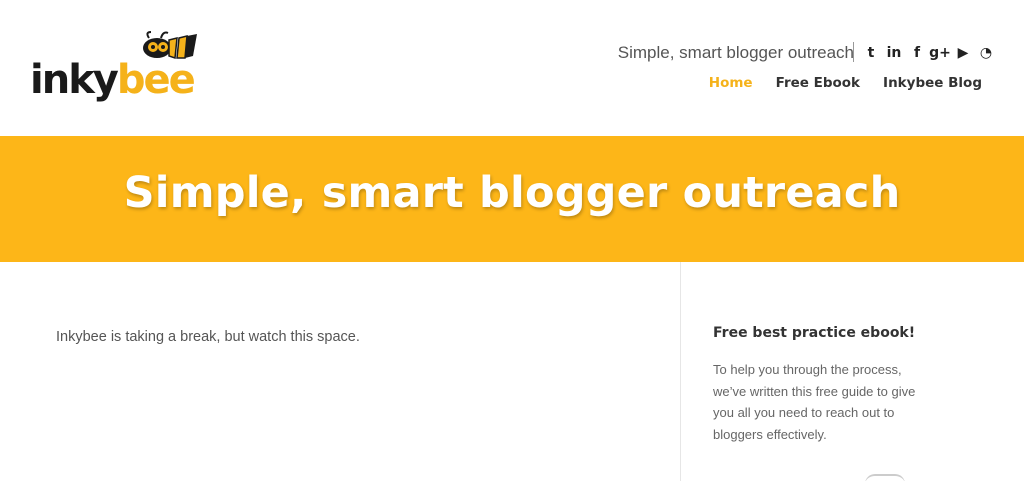  I want to click on content-divider, so click(680, 371).